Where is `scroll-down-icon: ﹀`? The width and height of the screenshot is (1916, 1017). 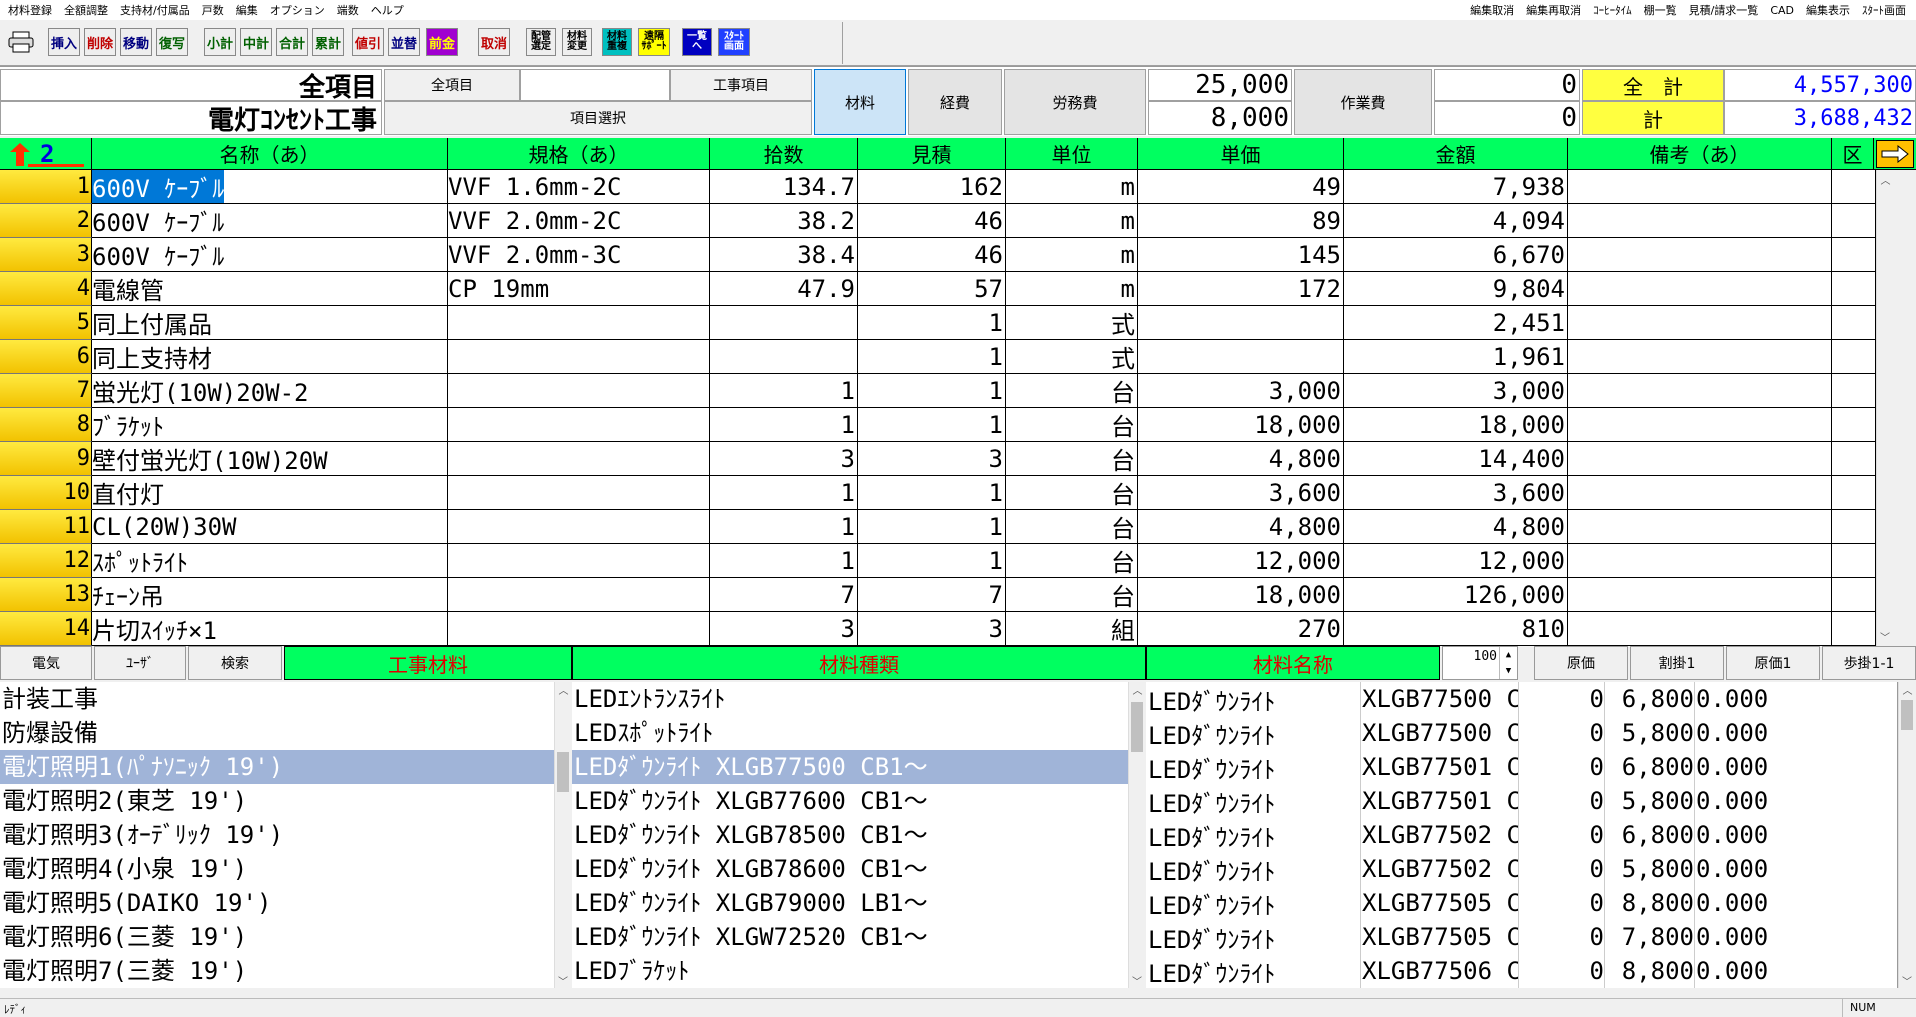
scroll-down-icon: ﹀ is located at coordinates (1137, 980).